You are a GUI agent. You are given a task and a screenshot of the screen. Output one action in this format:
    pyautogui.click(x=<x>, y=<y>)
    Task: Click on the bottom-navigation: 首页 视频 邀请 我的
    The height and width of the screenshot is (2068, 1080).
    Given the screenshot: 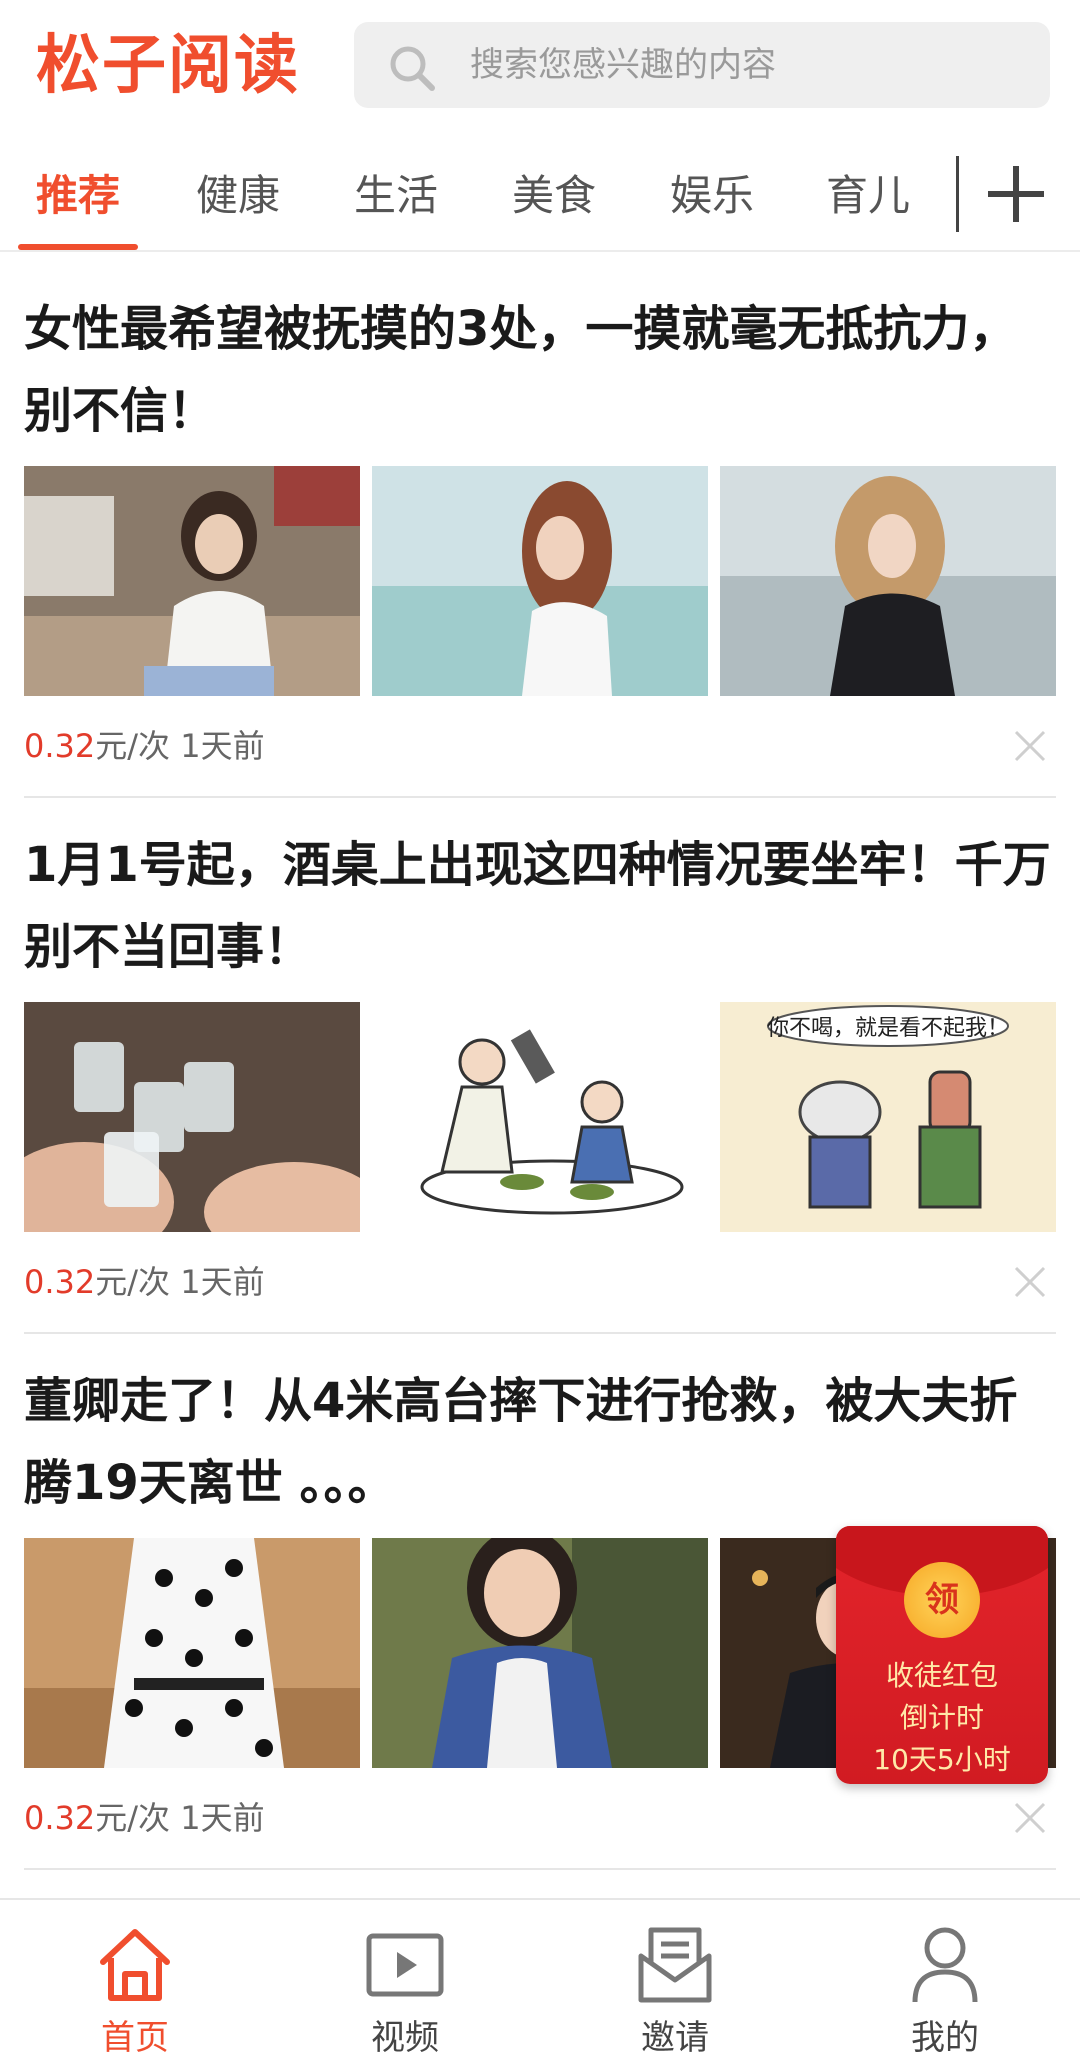 What is the action you would take?
    pyautogui.click(x=540, y=1983)
    